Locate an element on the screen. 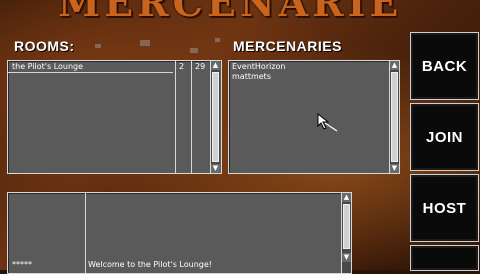 Image resolution: width=480 pixels, height=274 pixels. rooms-scrollbar: ▲ ▼ is located at coordinates (215, 117).